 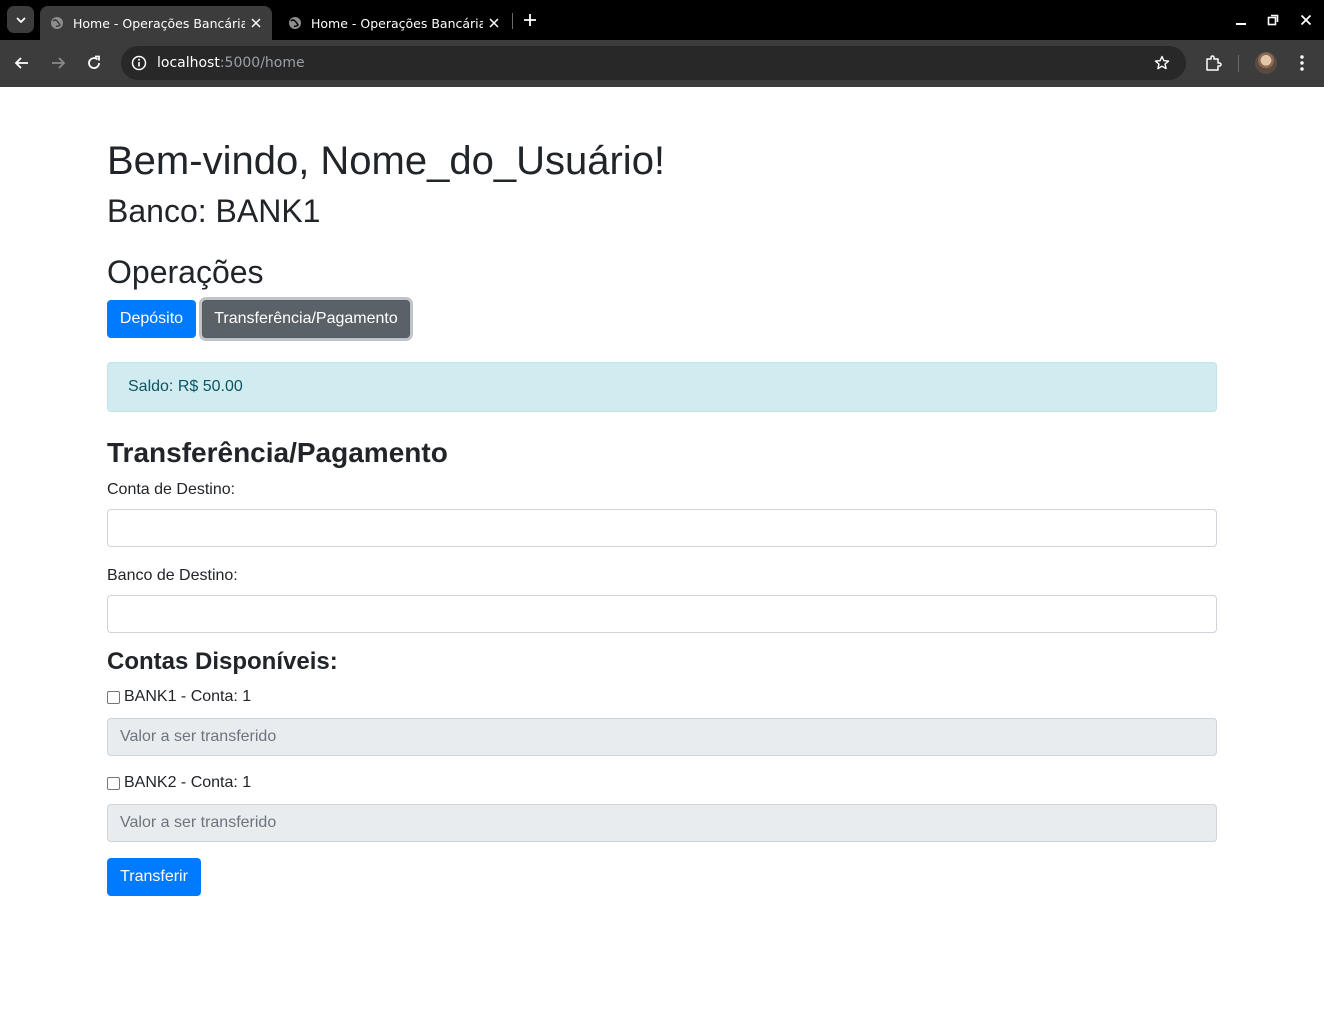 I want to click on amount-input-bank2, so click(x=662, y=823).